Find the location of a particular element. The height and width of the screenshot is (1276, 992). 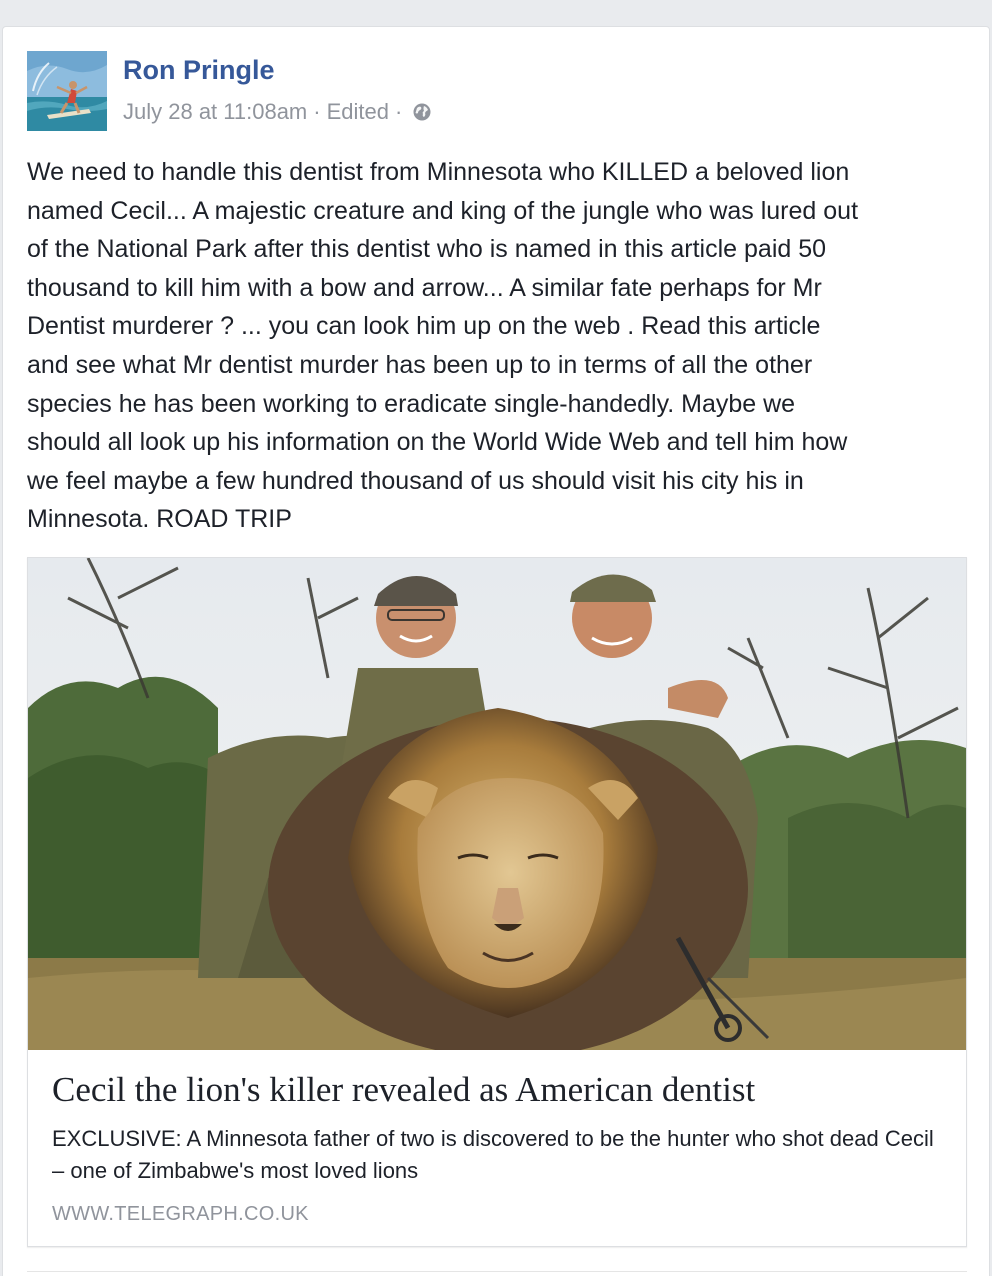

globe-icon is located at coordinates (422, 112).